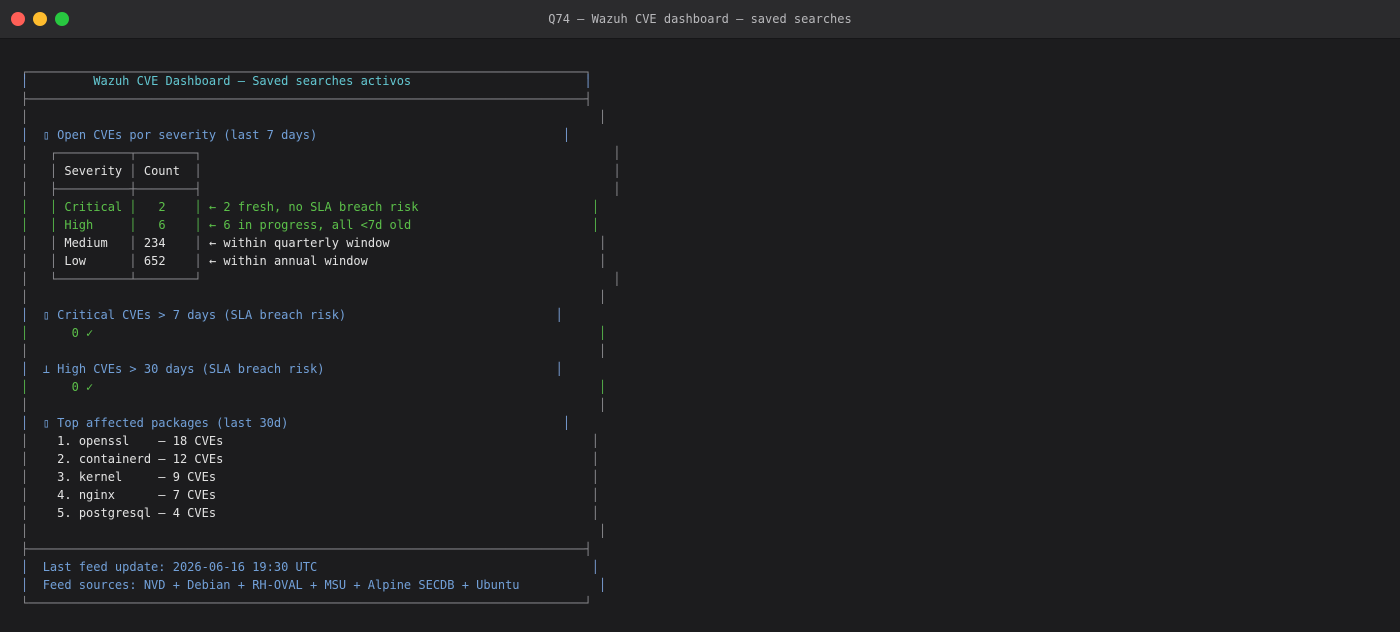 The image size is (1400, 632). What do you see at coordinates (310, 477) in the screenshot?
I see `package-item: │ 3. kernel — 9 CVEs │` at bounding box center [310, 477].